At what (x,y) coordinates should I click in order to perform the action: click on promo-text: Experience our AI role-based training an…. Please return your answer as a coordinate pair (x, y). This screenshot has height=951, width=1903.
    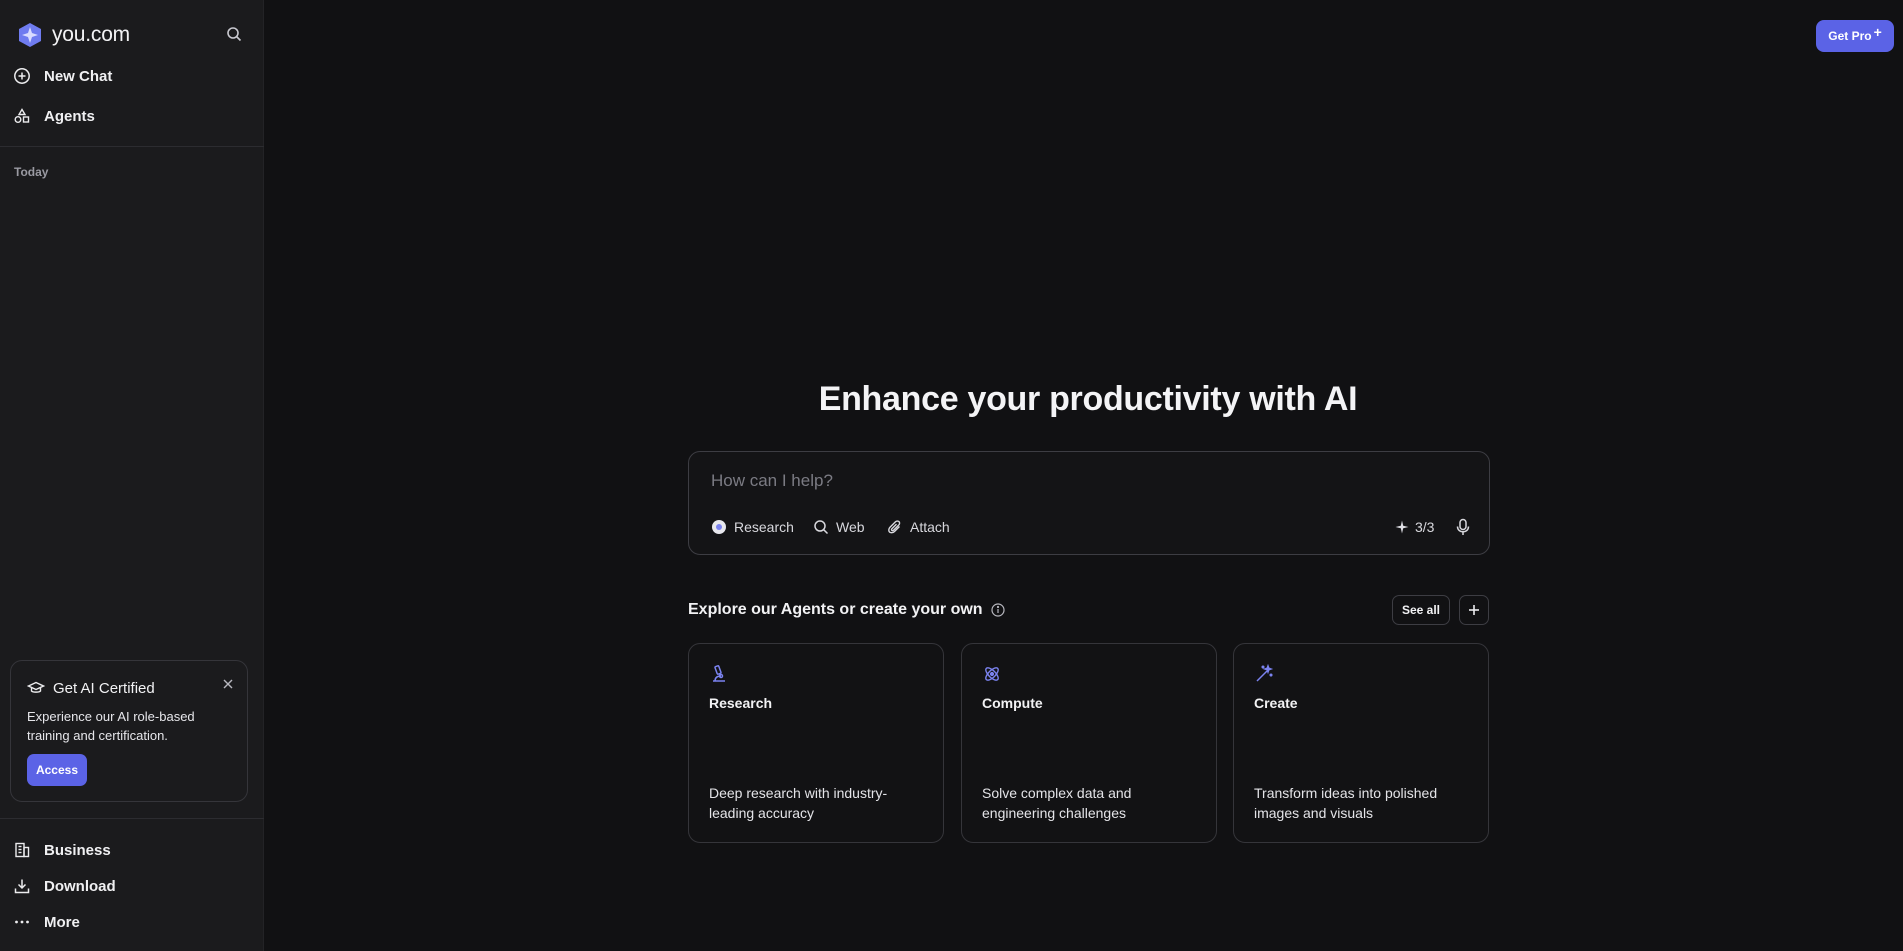
    Looking at the image, I should click on (111, 726).